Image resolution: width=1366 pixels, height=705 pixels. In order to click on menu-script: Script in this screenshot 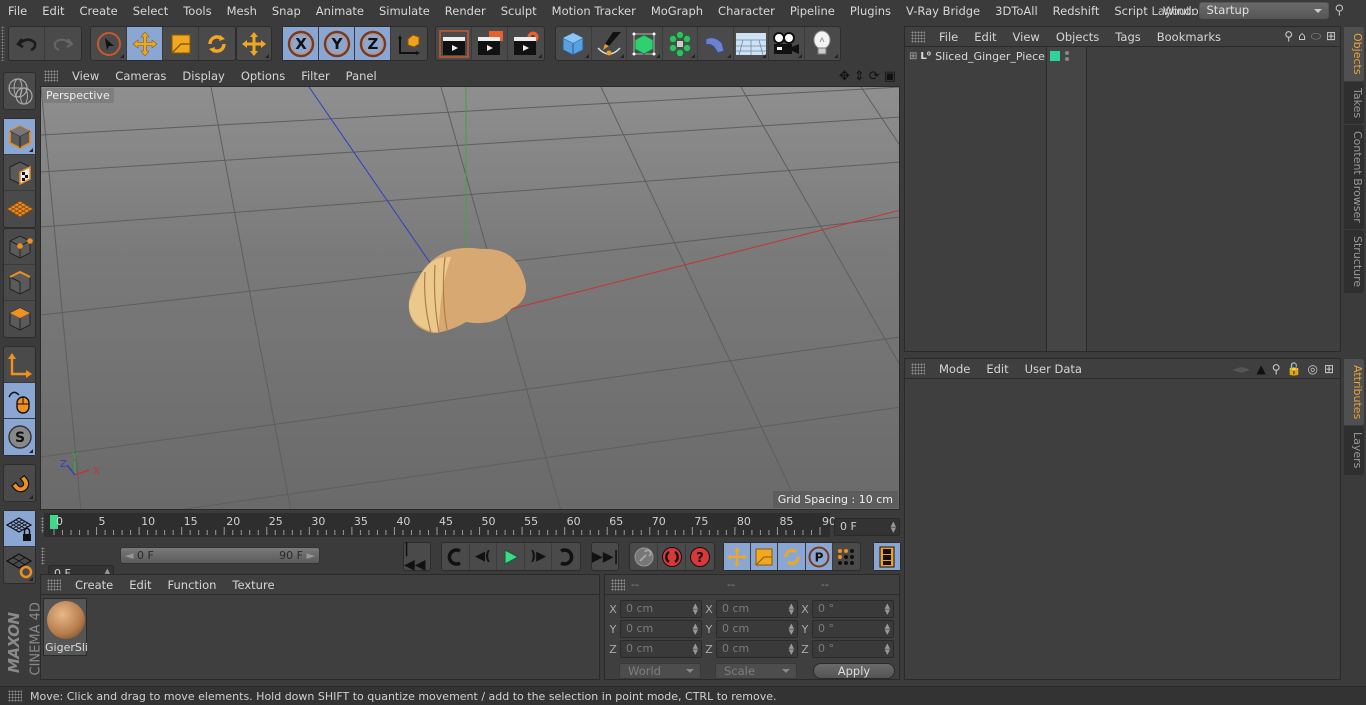, I will do `click(1130, 11)`.